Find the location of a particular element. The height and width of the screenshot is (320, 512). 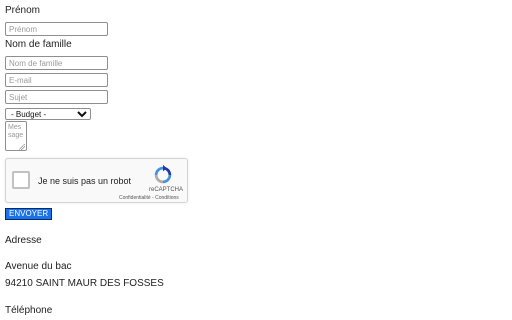

budget-select: - Budget - is located at coordinates (48, 114).